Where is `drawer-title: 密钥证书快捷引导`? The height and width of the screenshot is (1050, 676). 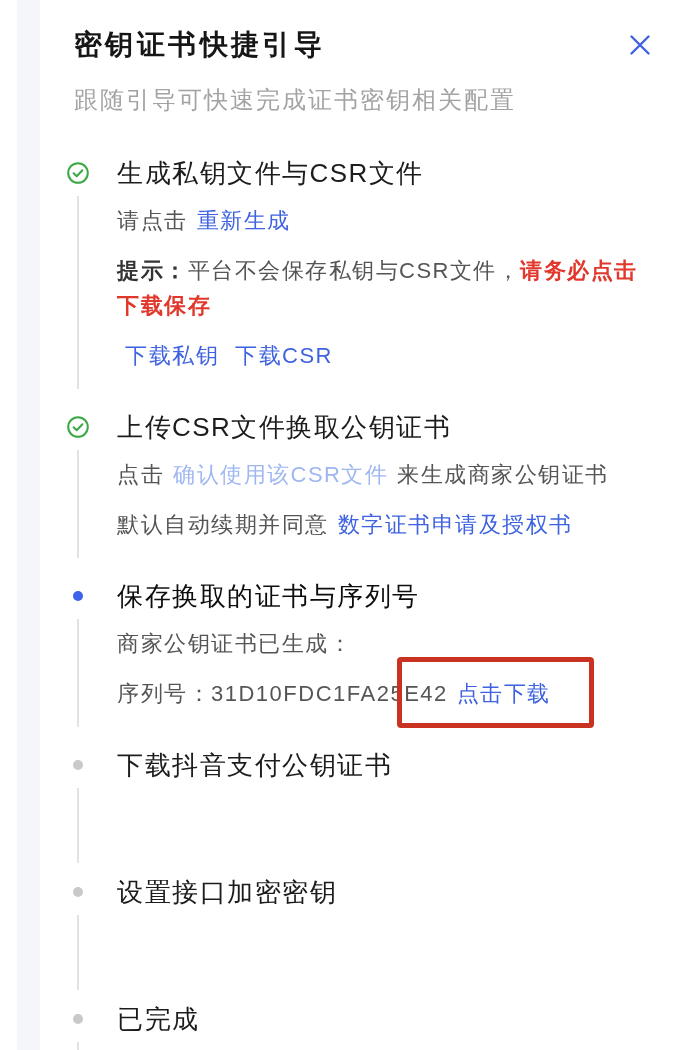
drawer-title: 密钥证书快捷引导 is located at coordinates (200, 45).